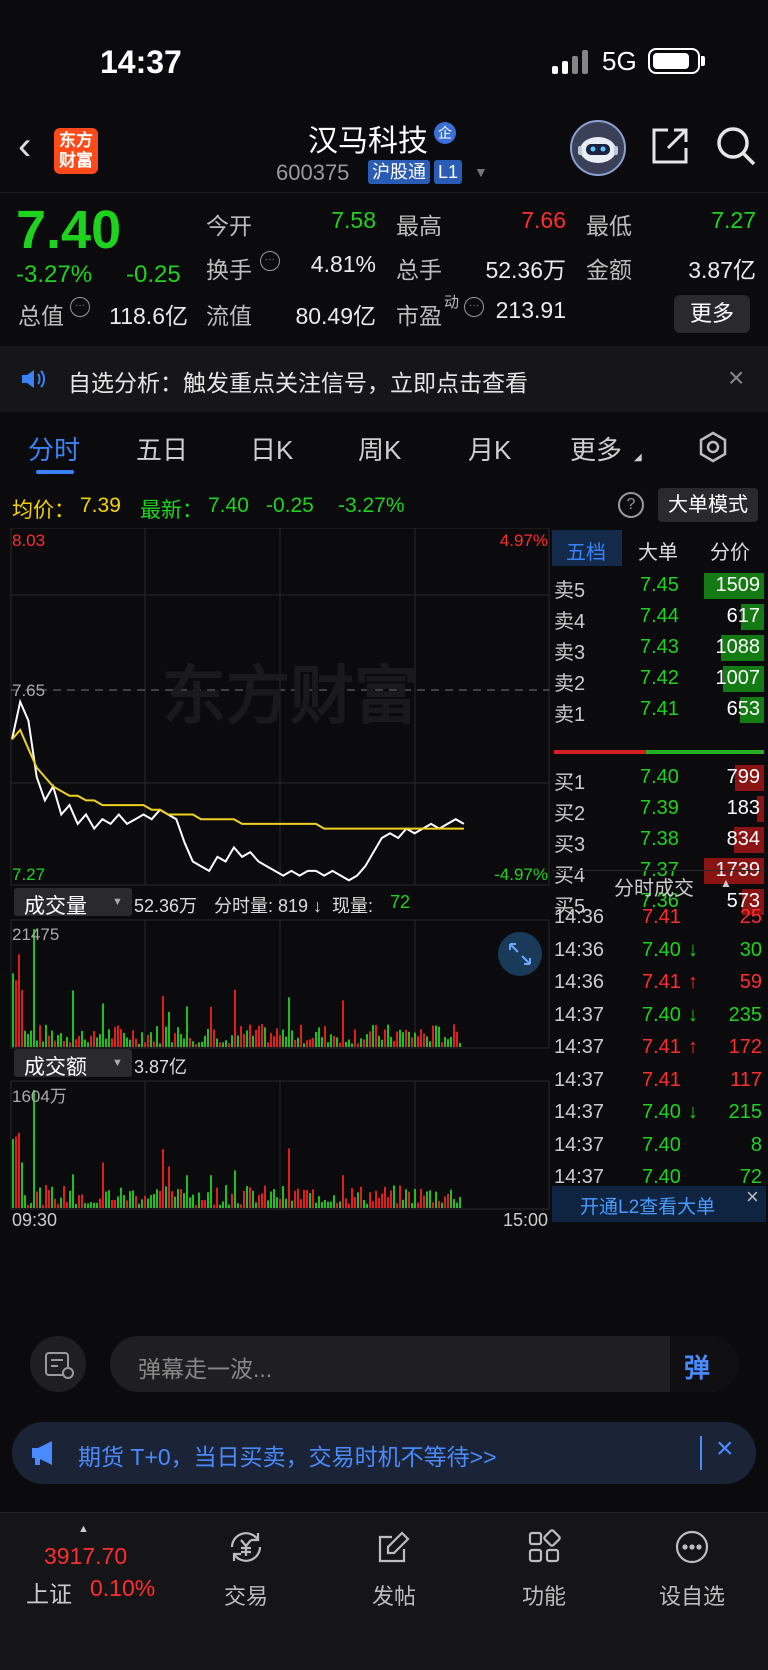 The image size is (768, 1670). Describe the element at coordinates (579, 1047) in the screenshot. I see `trade-time: 14:37` at that location.